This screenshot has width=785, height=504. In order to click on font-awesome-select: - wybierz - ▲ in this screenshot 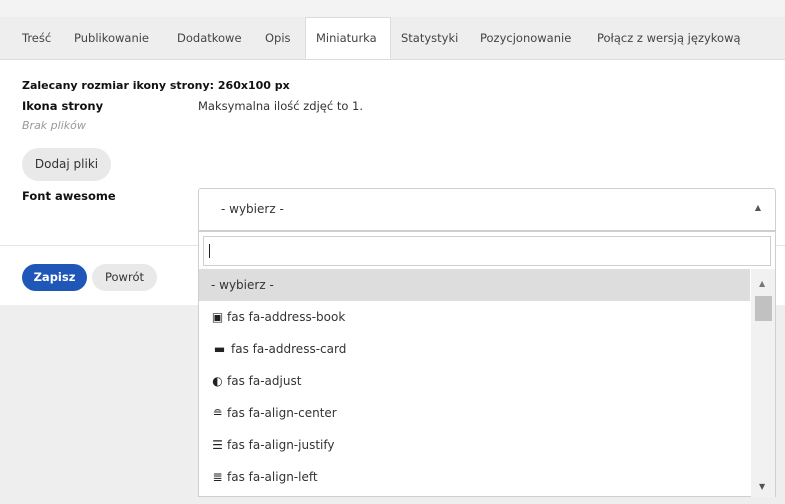, I will do `click(487, 209)`.